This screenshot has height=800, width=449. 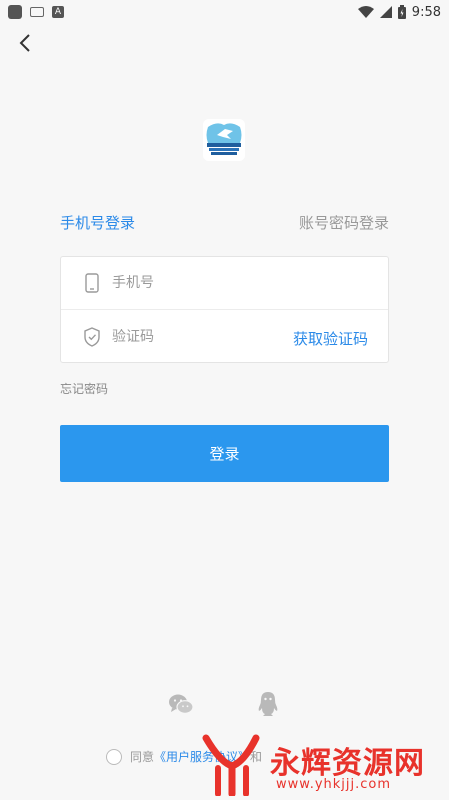 I want to click on app-icon, so click(x=15, y=12).